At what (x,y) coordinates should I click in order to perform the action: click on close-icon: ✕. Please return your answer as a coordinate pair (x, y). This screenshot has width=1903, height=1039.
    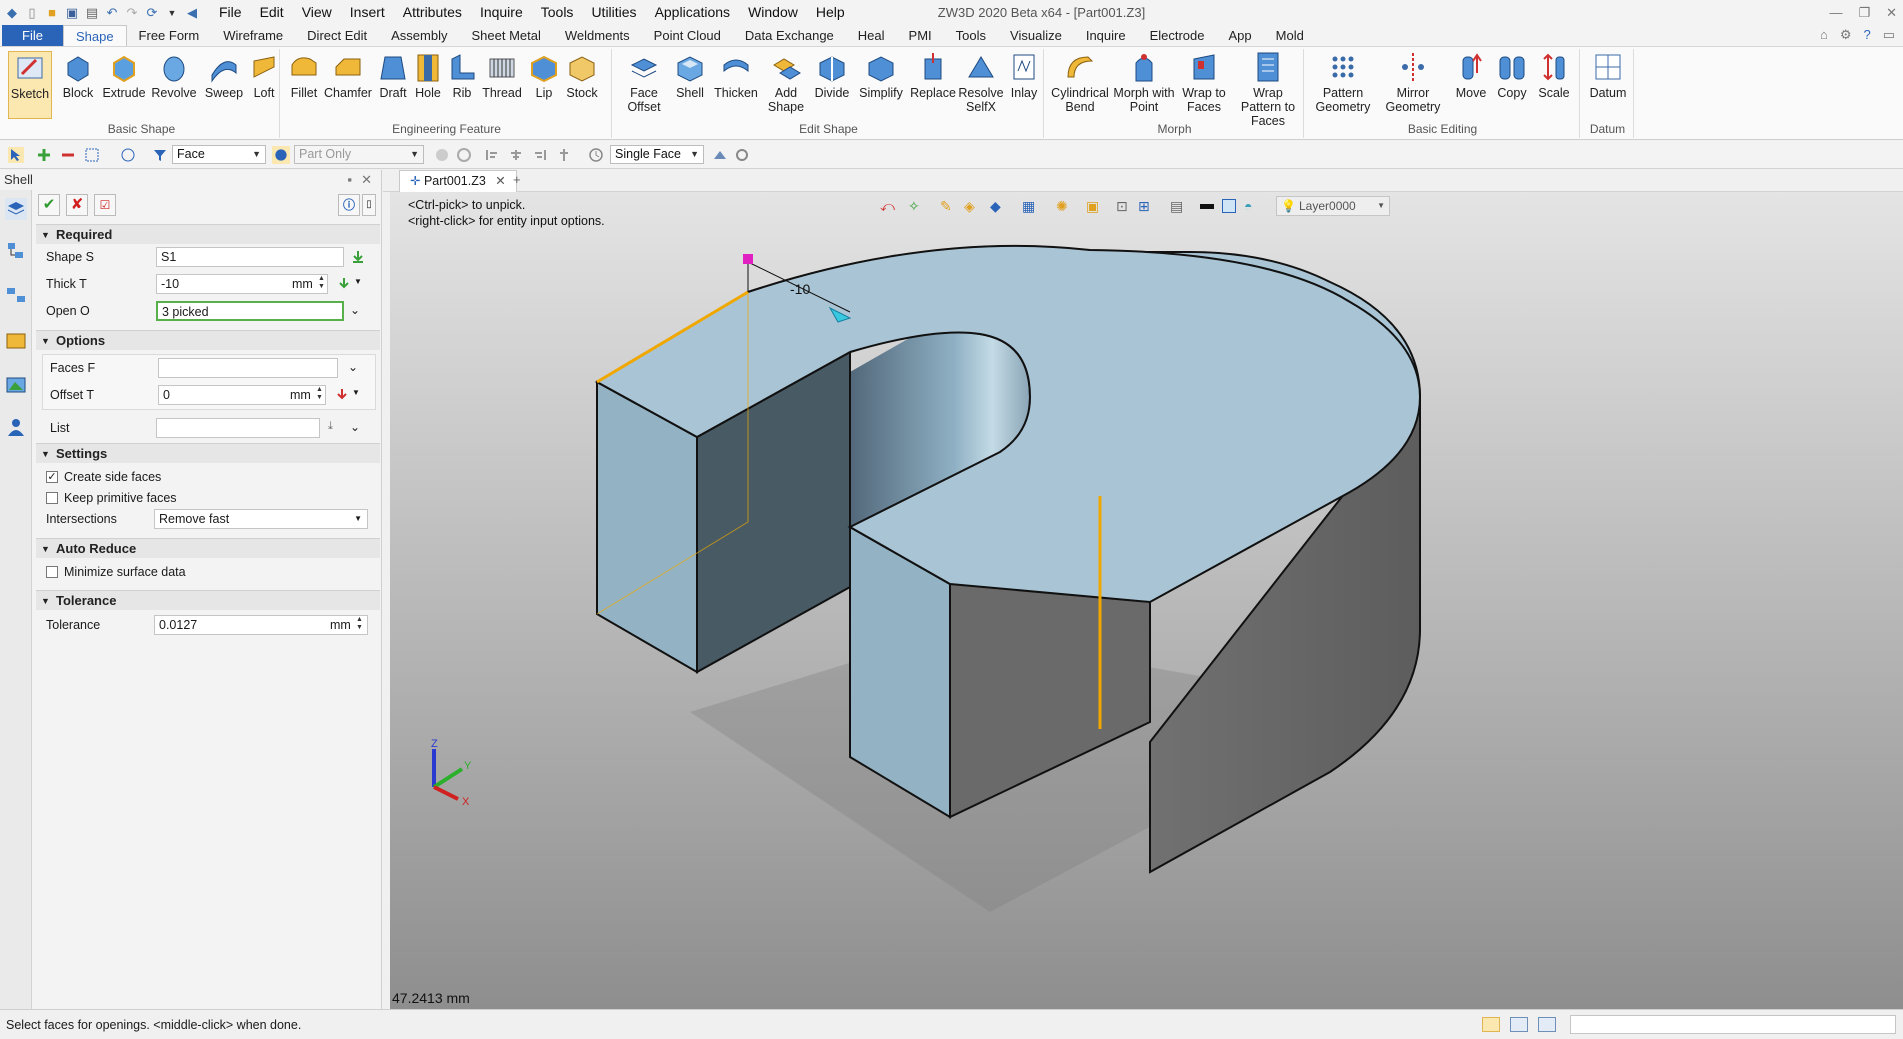
    Looking at the image, I should click on (1891, 12).